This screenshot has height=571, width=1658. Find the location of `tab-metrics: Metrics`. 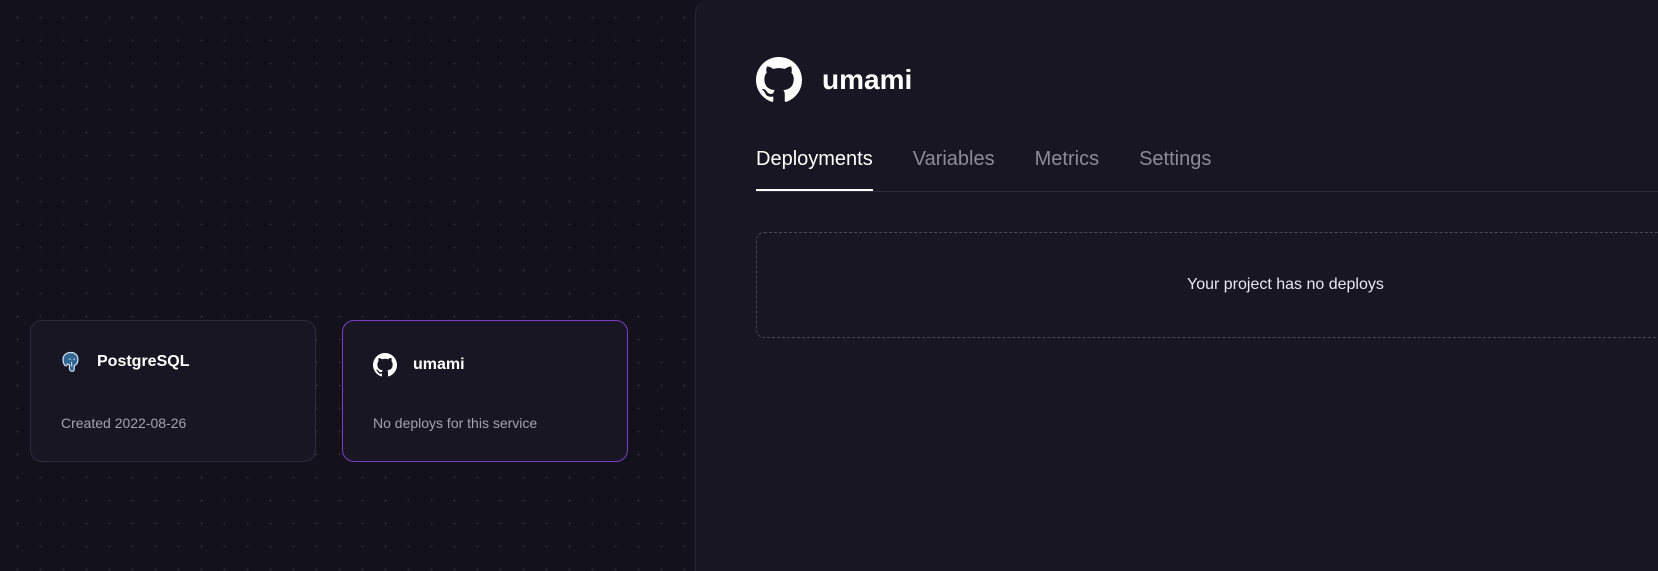

tab-metrics: Metrics is located at coordinates (1067, 165).